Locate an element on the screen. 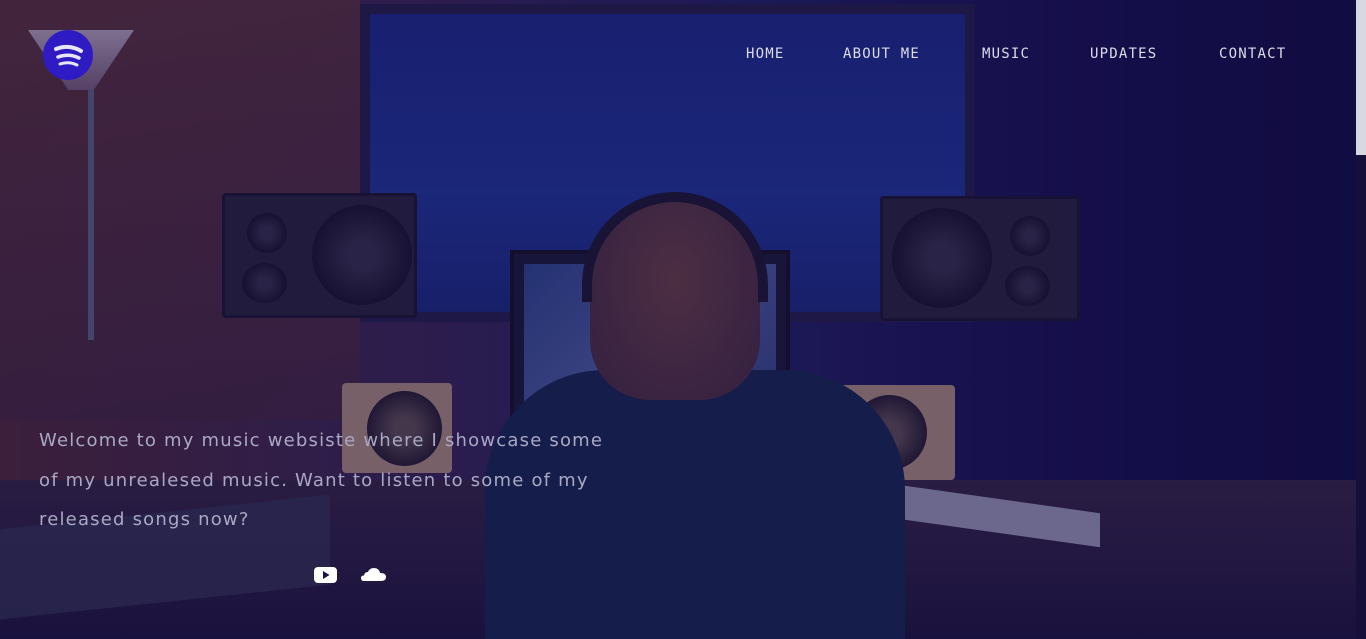  youtube-icon is located at coordinates (325, 577).